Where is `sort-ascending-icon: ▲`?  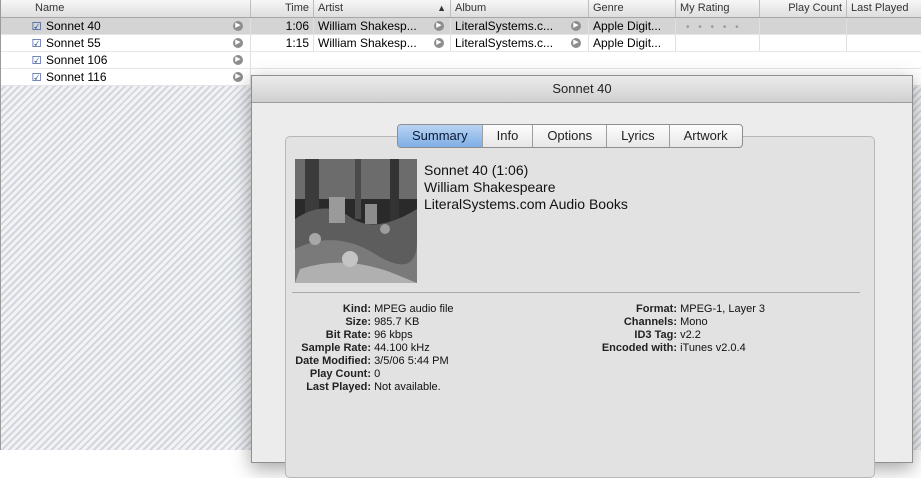
sort-ascending-icon: ▲ is located at coordinates (441, 8).